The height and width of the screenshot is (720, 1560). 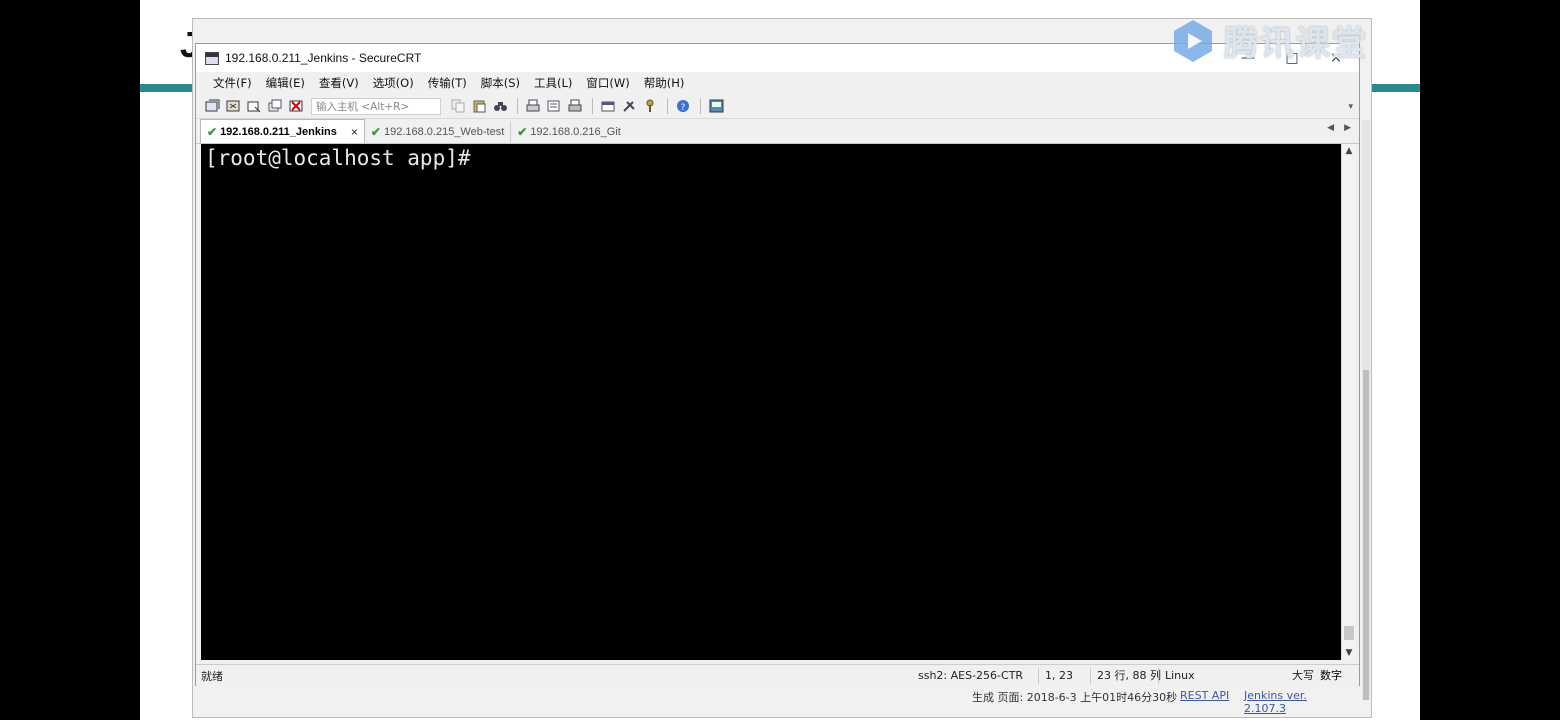 What do you see at coordinates (1347, 128) in the screenshot?
I see `tab-scroll-right-icon: ▶` at bounding box center [1347, 128].